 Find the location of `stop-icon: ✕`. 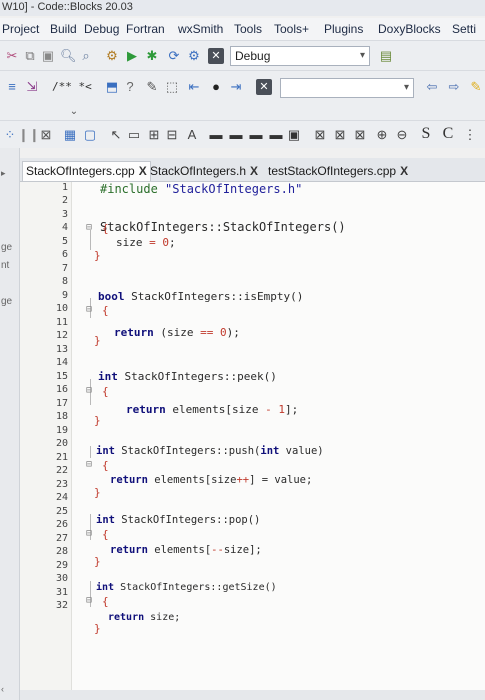

stop-icon: ✕ is located at coordinates (216, 56).